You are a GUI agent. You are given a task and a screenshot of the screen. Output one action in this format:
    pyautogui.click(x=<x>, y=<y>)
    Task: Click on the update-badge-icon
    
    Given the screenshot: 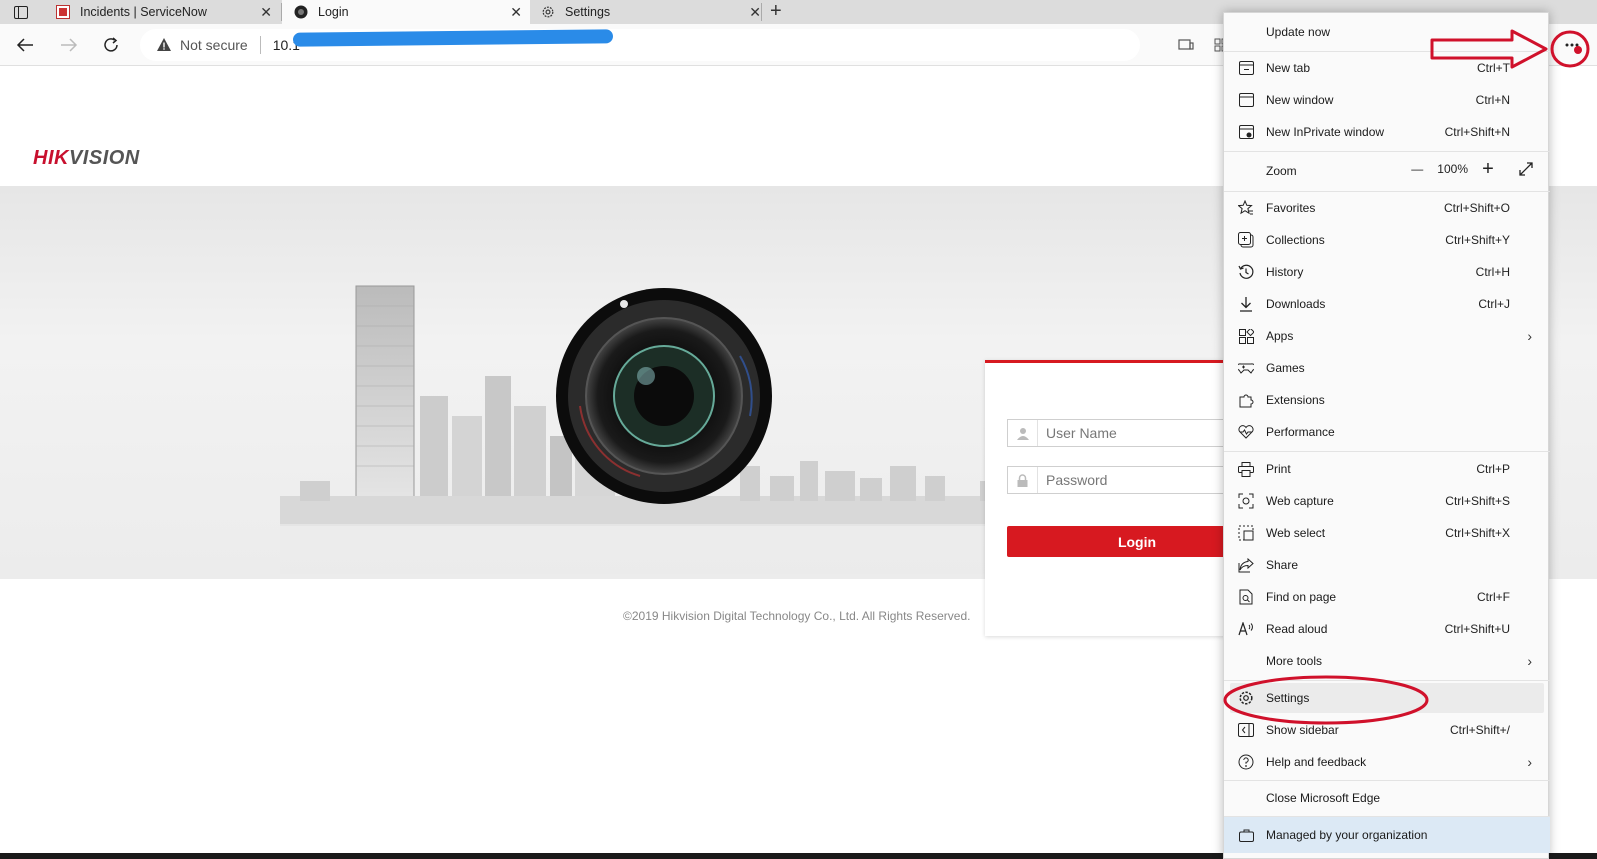 What is the action you would take?
    pyautogui.click(x=1578, y=50)
    